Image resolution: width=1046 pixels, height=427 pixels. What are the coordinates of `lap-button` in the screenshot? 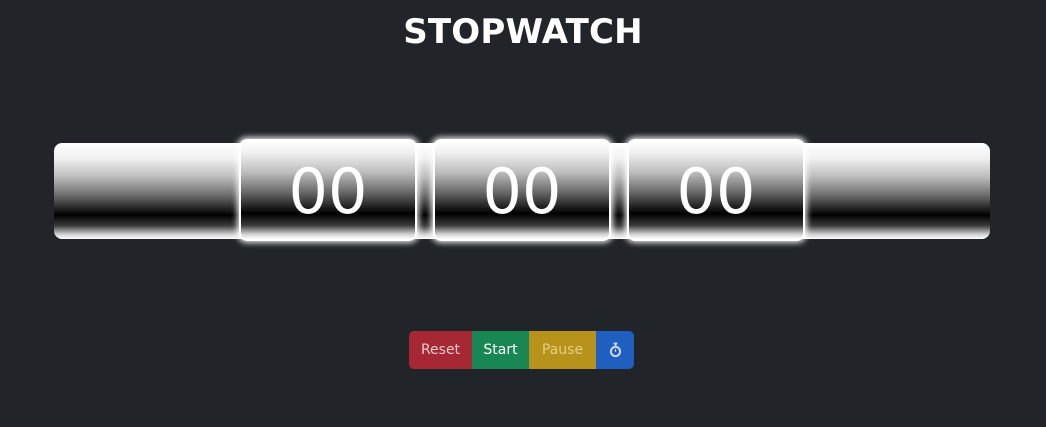 It's located at (615, 350).